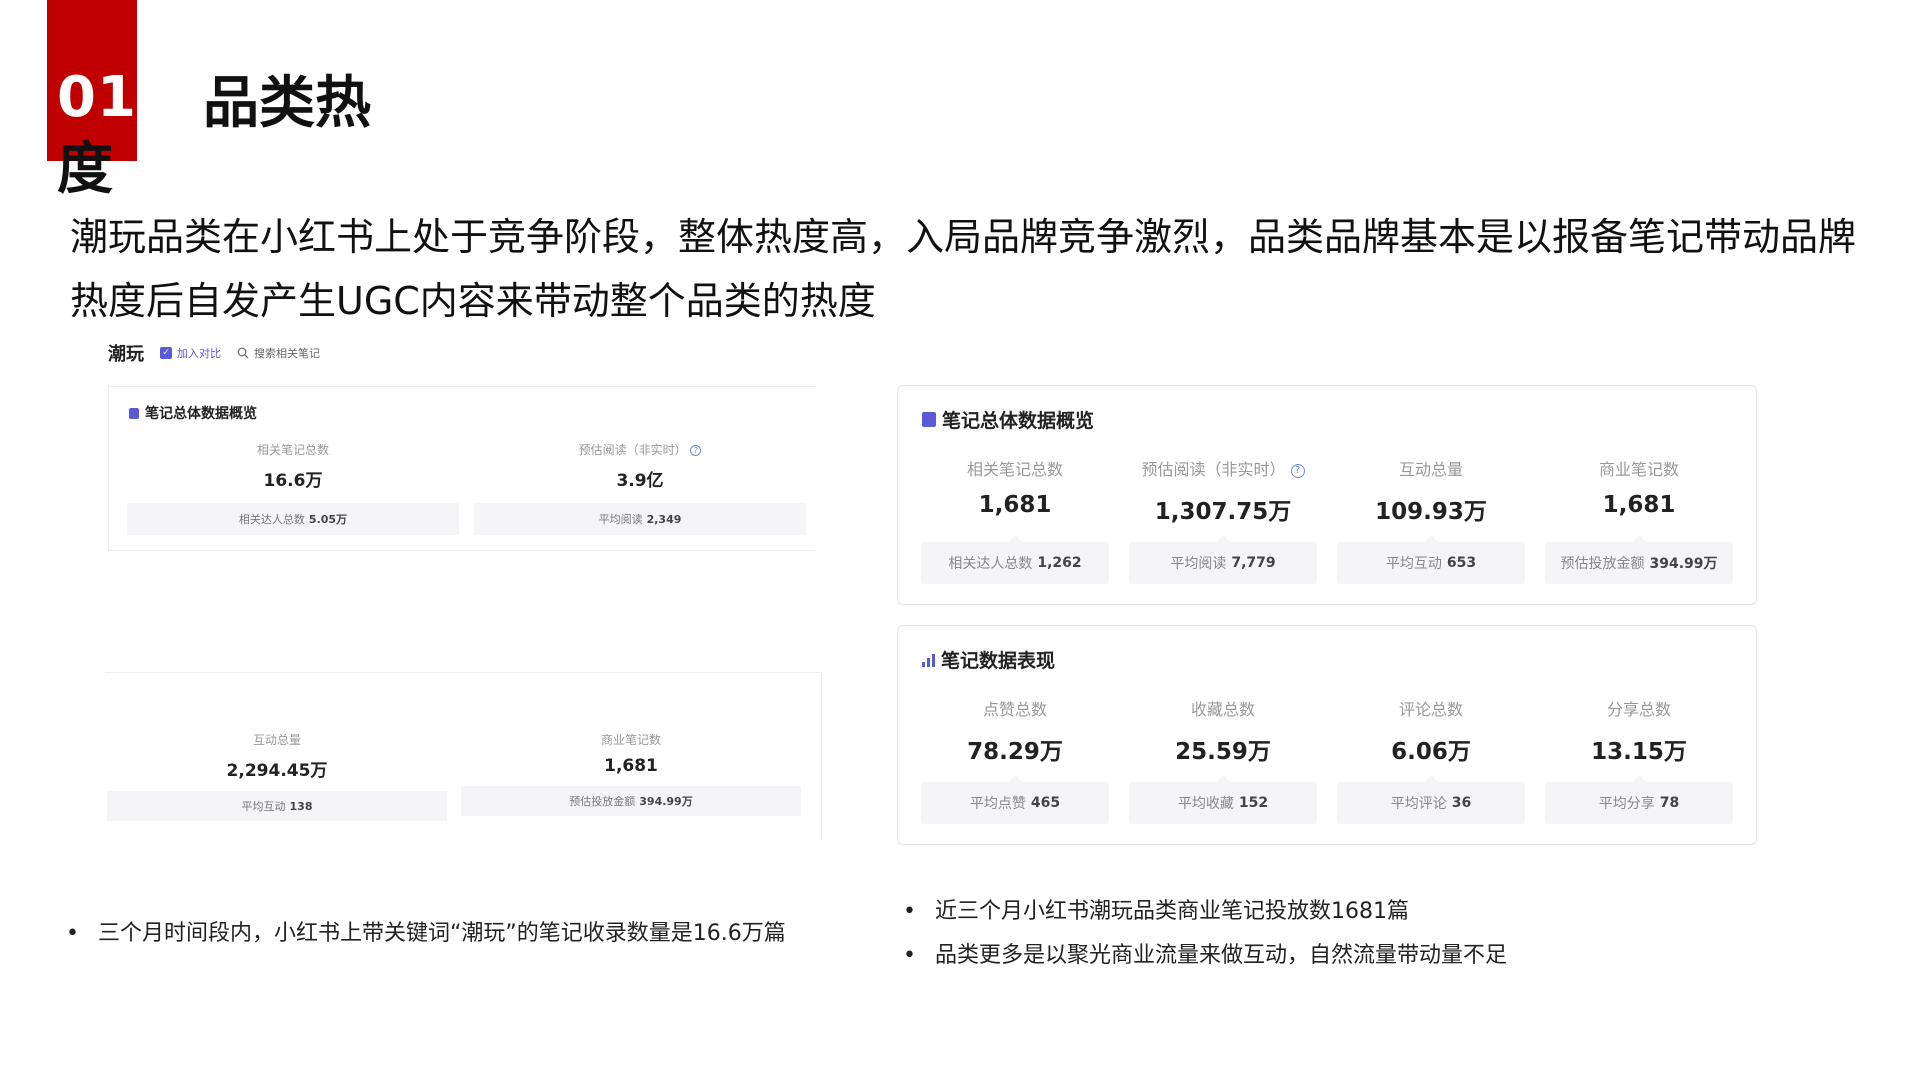 Image resolution: width=1920 pixels, height=1080 pixels. I want to click on category-name: 潮玩, so click(126, 354).